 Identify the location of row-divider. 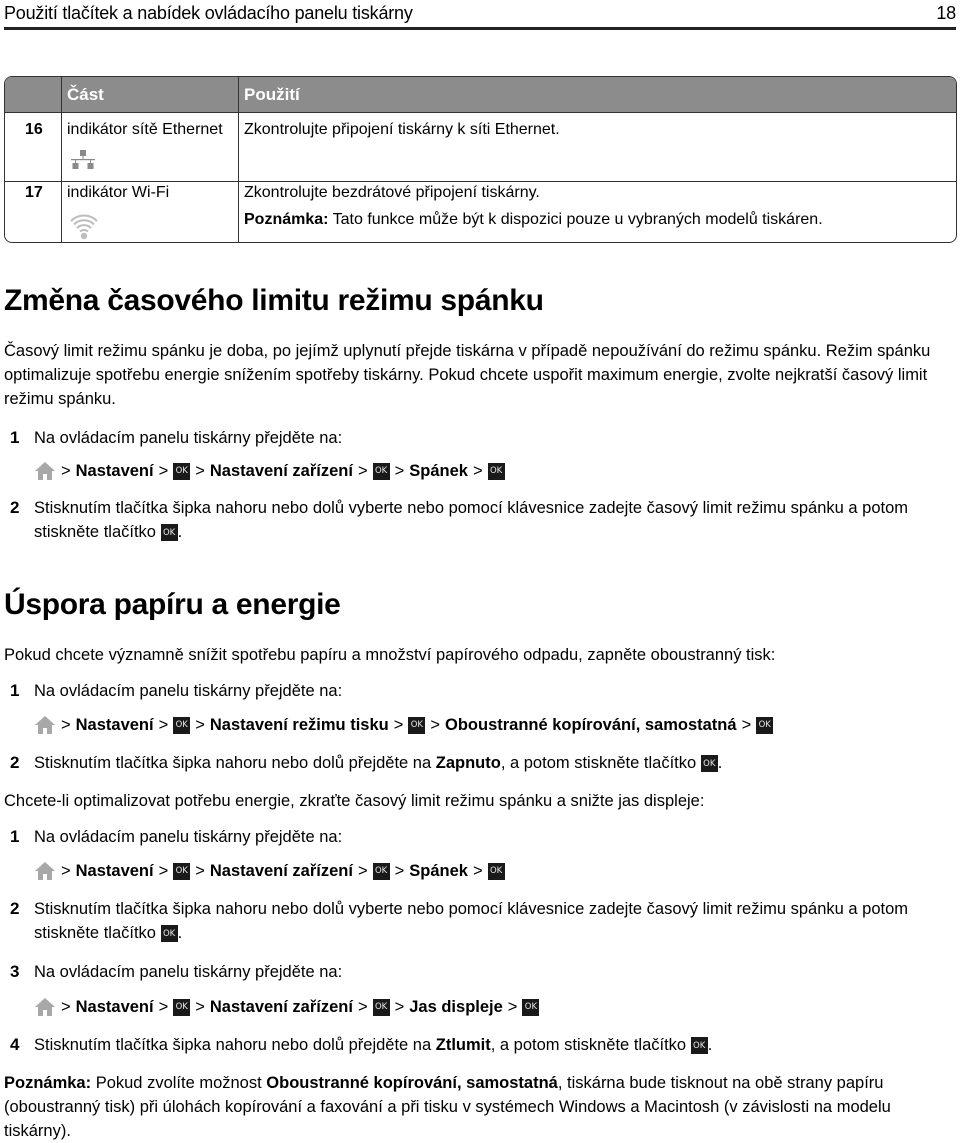
(480, 181).